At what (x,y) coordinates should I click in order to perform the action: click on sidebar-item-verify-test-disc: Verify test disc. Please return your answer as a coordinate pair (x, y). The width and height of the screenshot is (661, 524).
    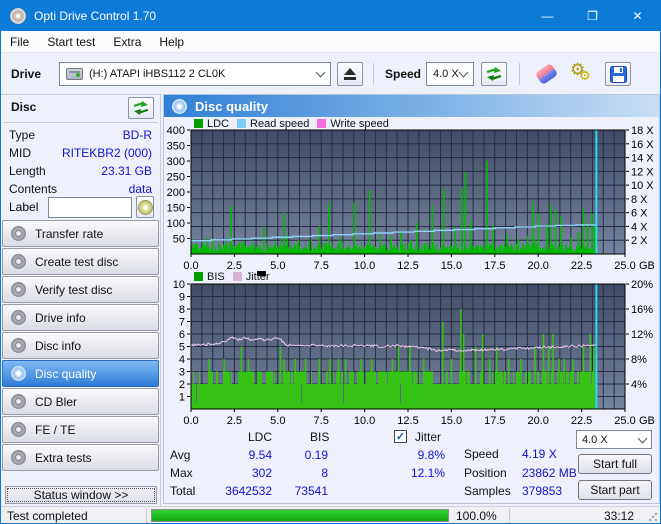
    Looking at the image, I should click on (80, 289).